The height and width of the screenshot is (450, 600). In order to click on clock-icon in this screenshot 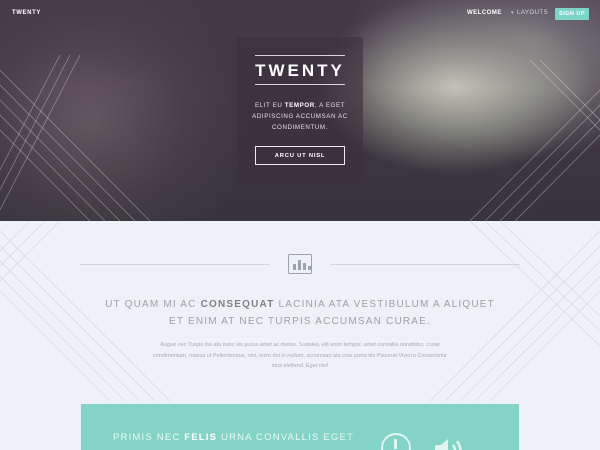, I will do `click(396, 441)`.